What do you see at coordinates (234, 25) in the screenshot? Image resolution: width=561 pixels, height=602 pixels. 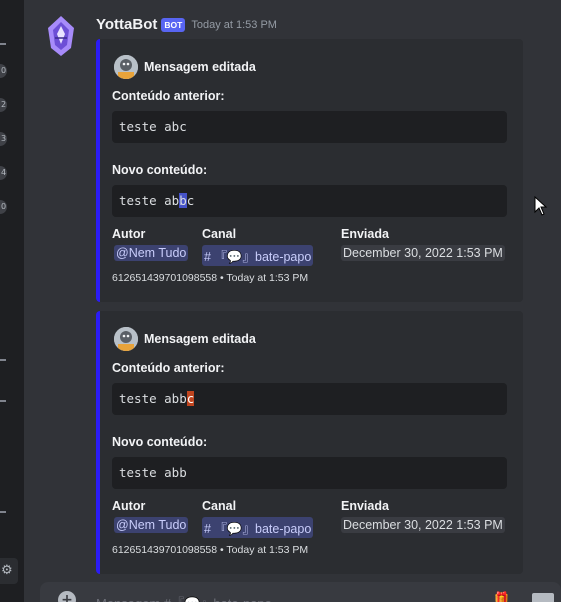 I see `message-timestamp: Today at 1:53 PM` at bounding box center [234, 25].